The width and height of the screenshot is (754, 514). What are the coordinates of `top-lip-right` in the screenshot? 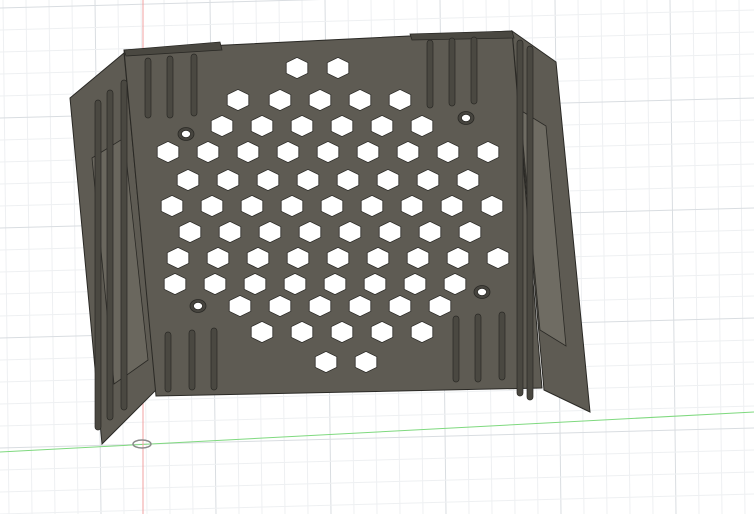 It's located at (462, 35).